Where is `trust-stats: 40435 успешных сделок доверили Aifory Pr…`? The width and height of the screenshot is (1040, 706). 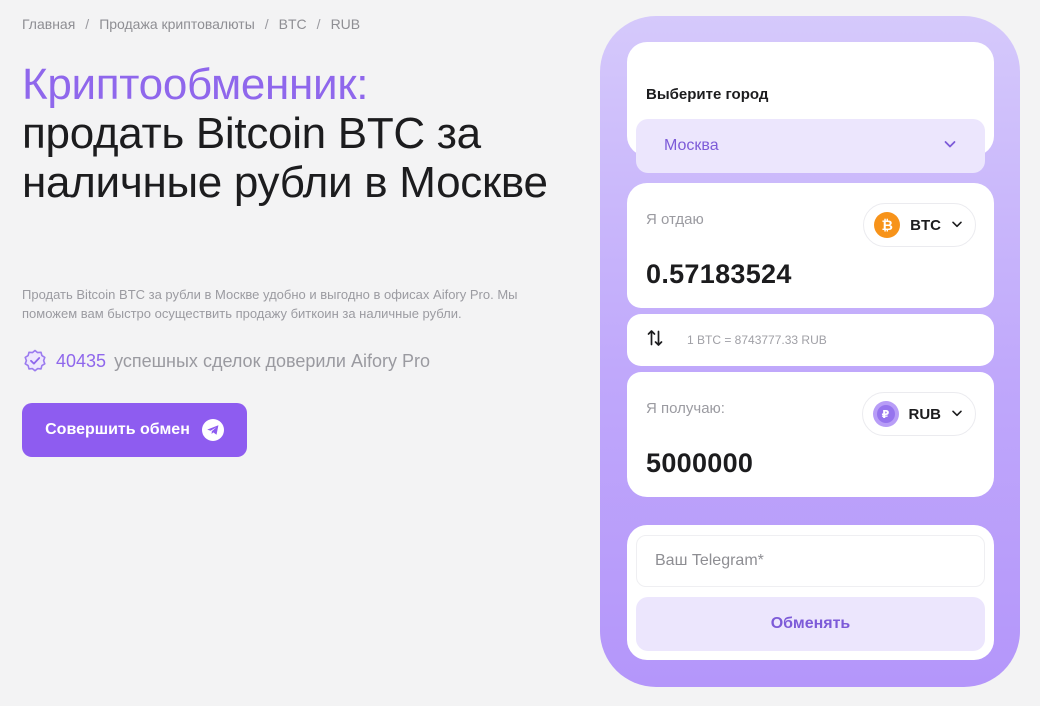 trust-stats: 40435 успешных сделок доверили Aifory Pr… is located at coordinates (226, 361).